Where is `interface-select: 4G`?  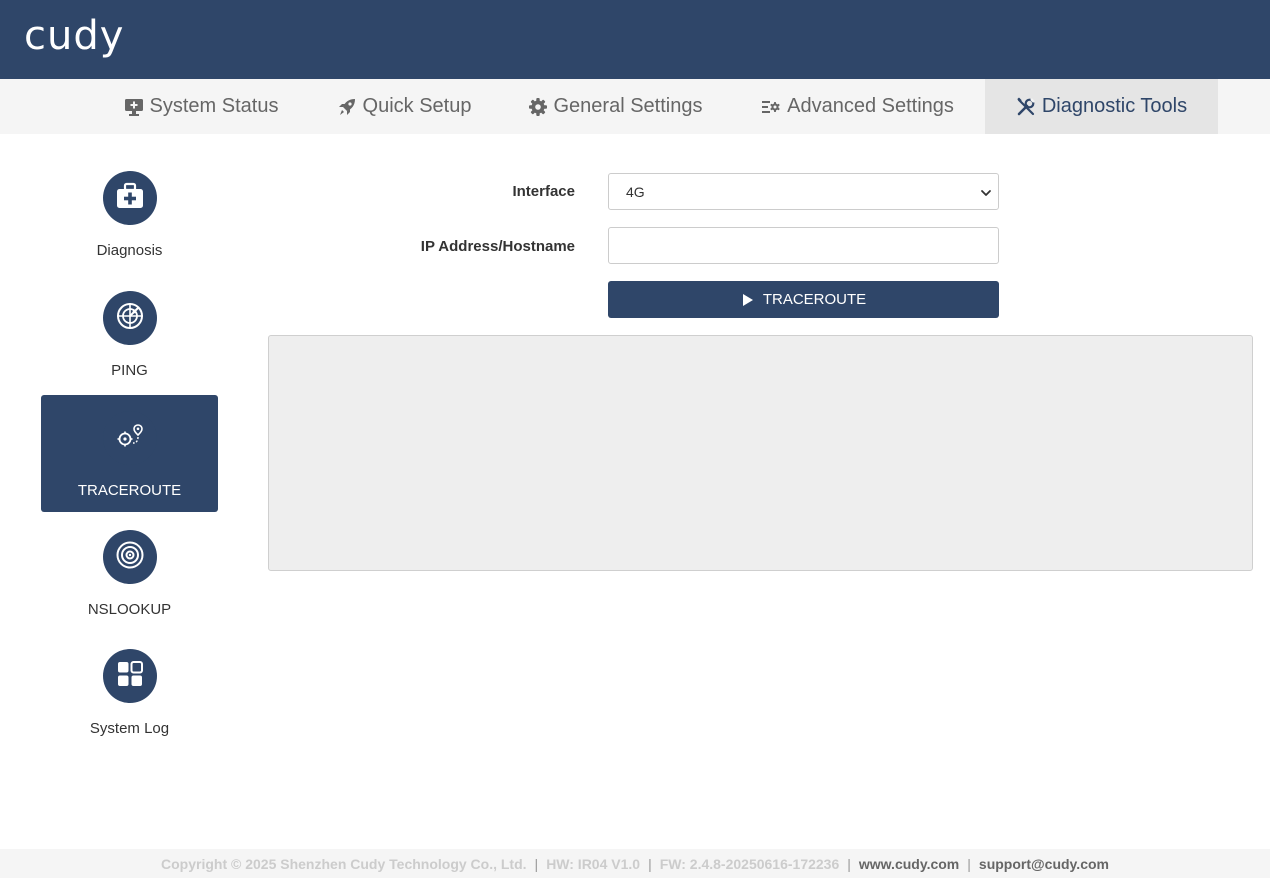 interface-select: 4G is located at coordinates (803, 191).